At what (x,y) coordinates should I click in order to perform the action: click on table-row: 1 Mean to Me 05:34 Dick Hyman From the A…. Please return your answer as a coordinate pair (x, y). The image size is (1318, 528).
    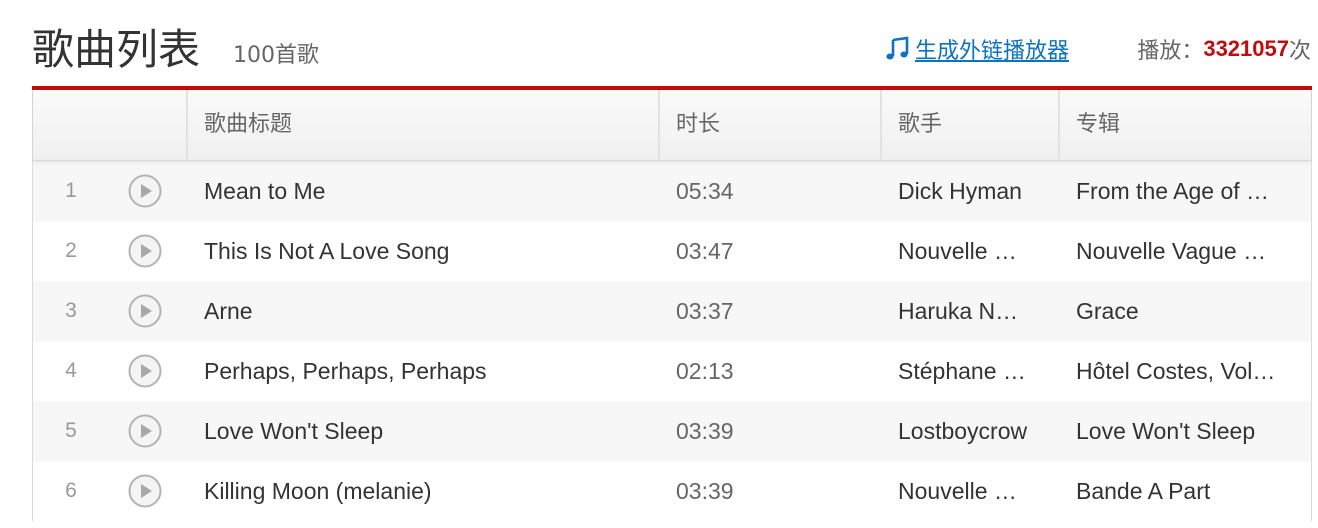
    Looking at the image, I should click on (672, 191).